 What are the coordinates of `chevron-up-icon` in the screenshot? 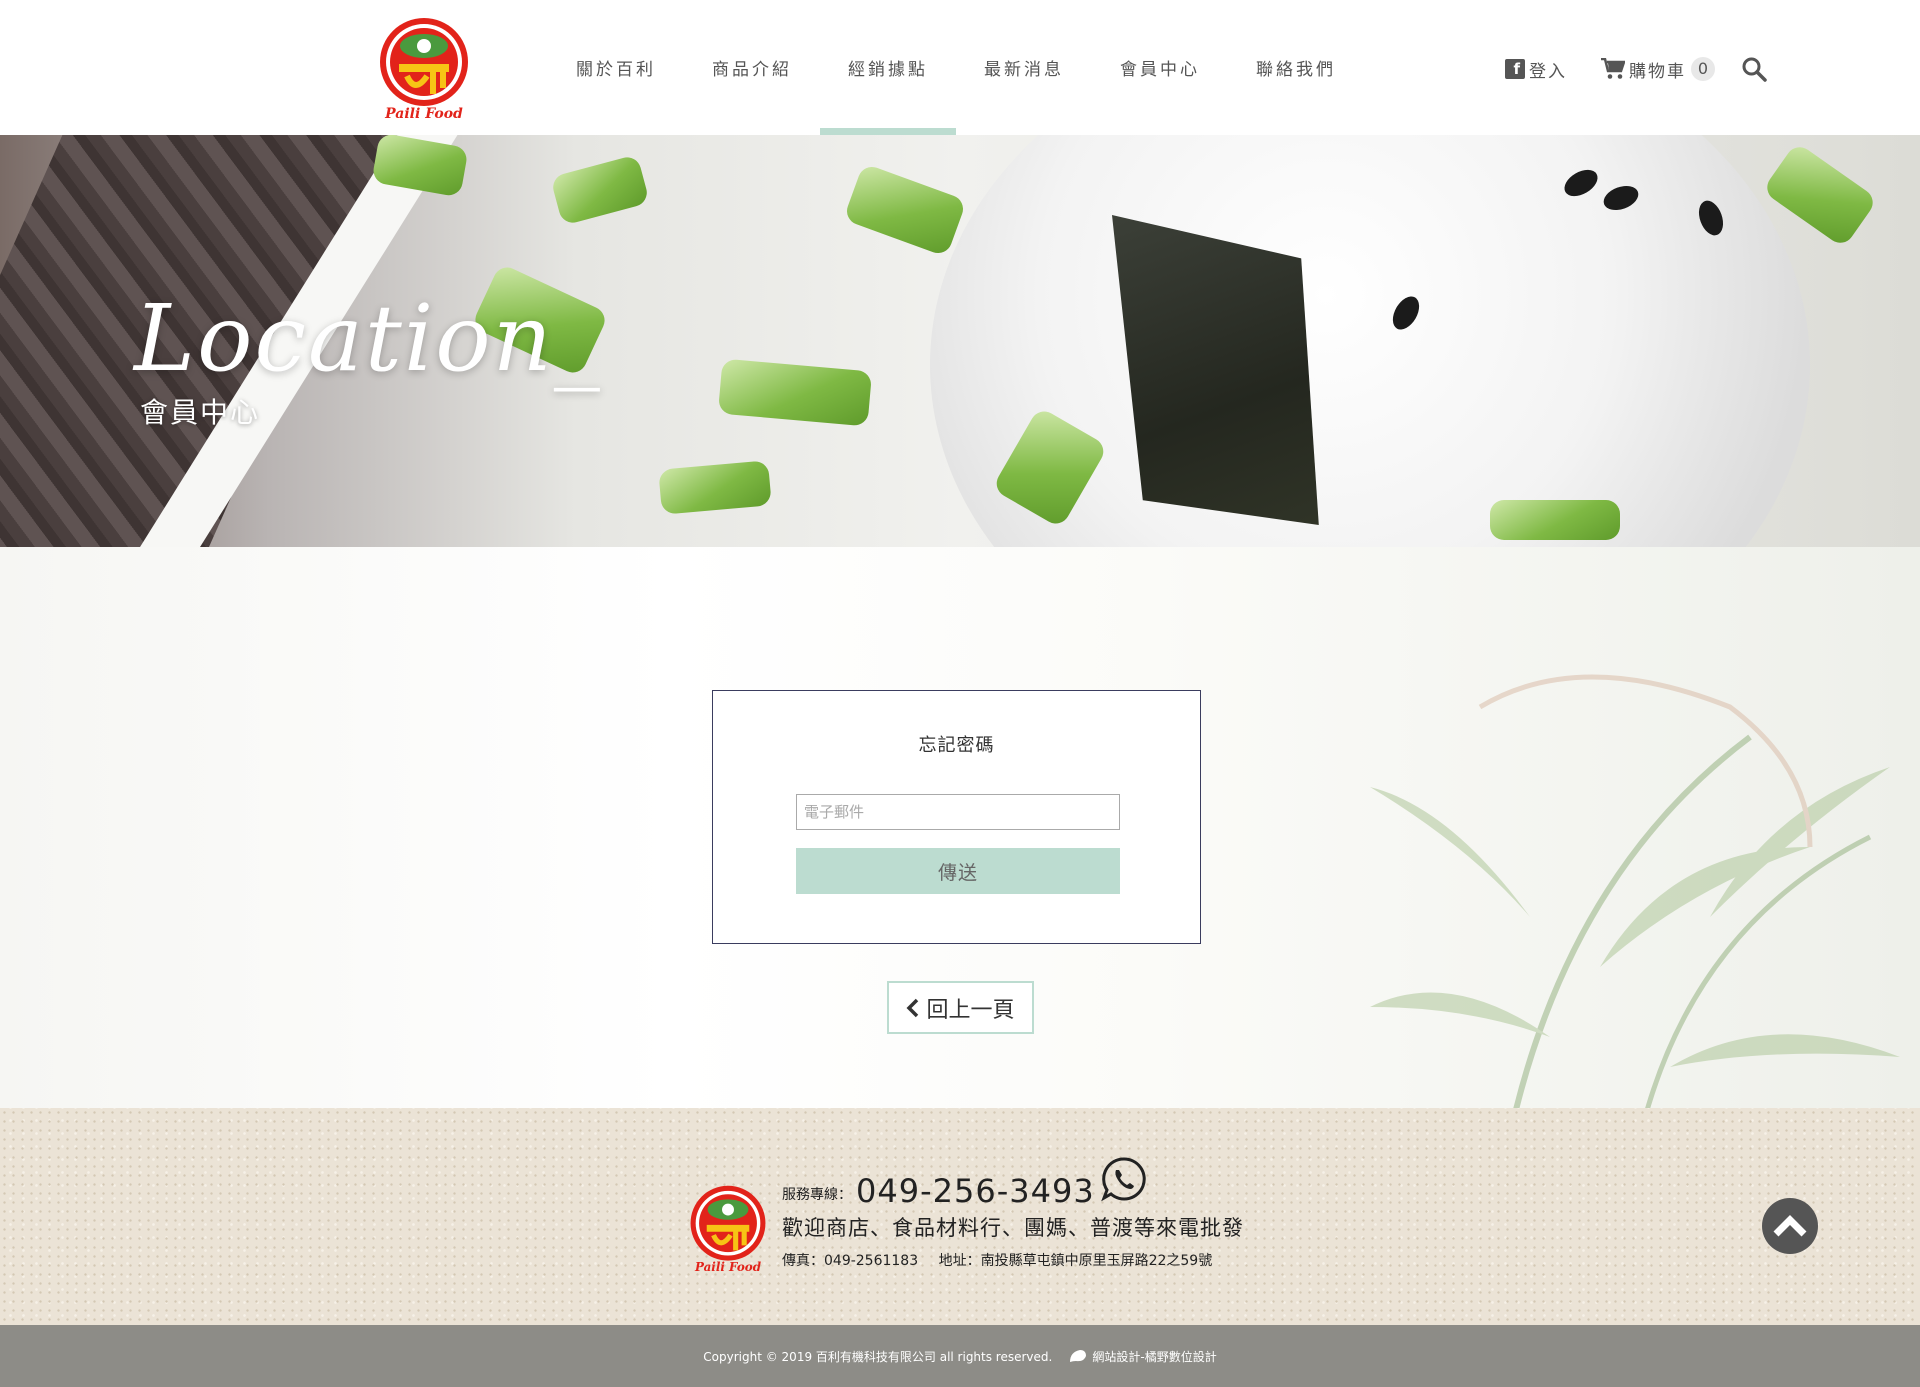 It's located at (1790, 1226).